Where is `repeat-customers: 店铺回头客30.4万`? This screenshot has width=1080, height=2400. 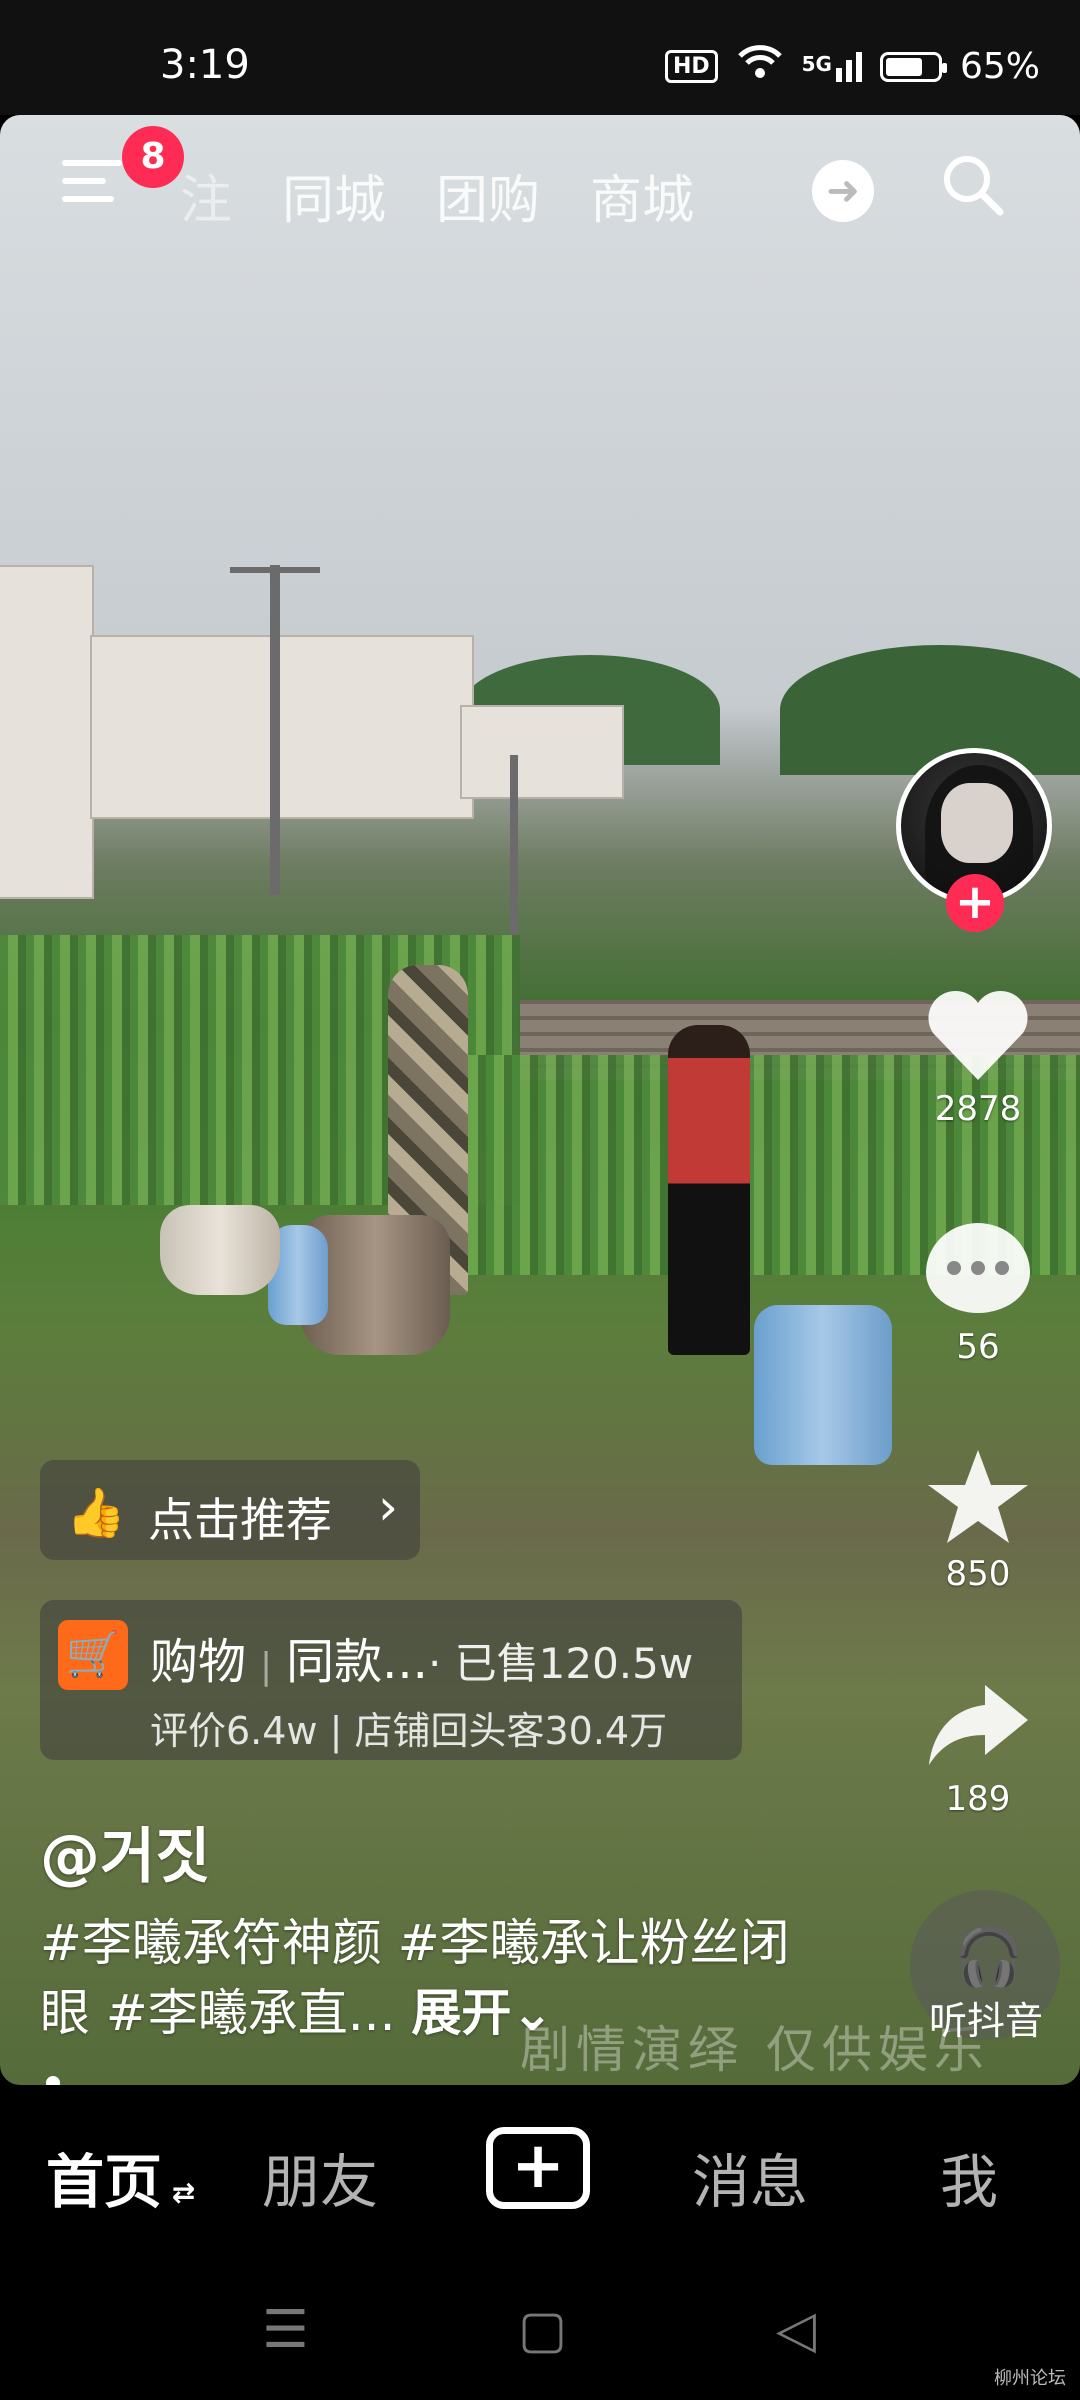 repeat-customers: 店铺回头客30.4万 is located at coordinates (511, 1731).